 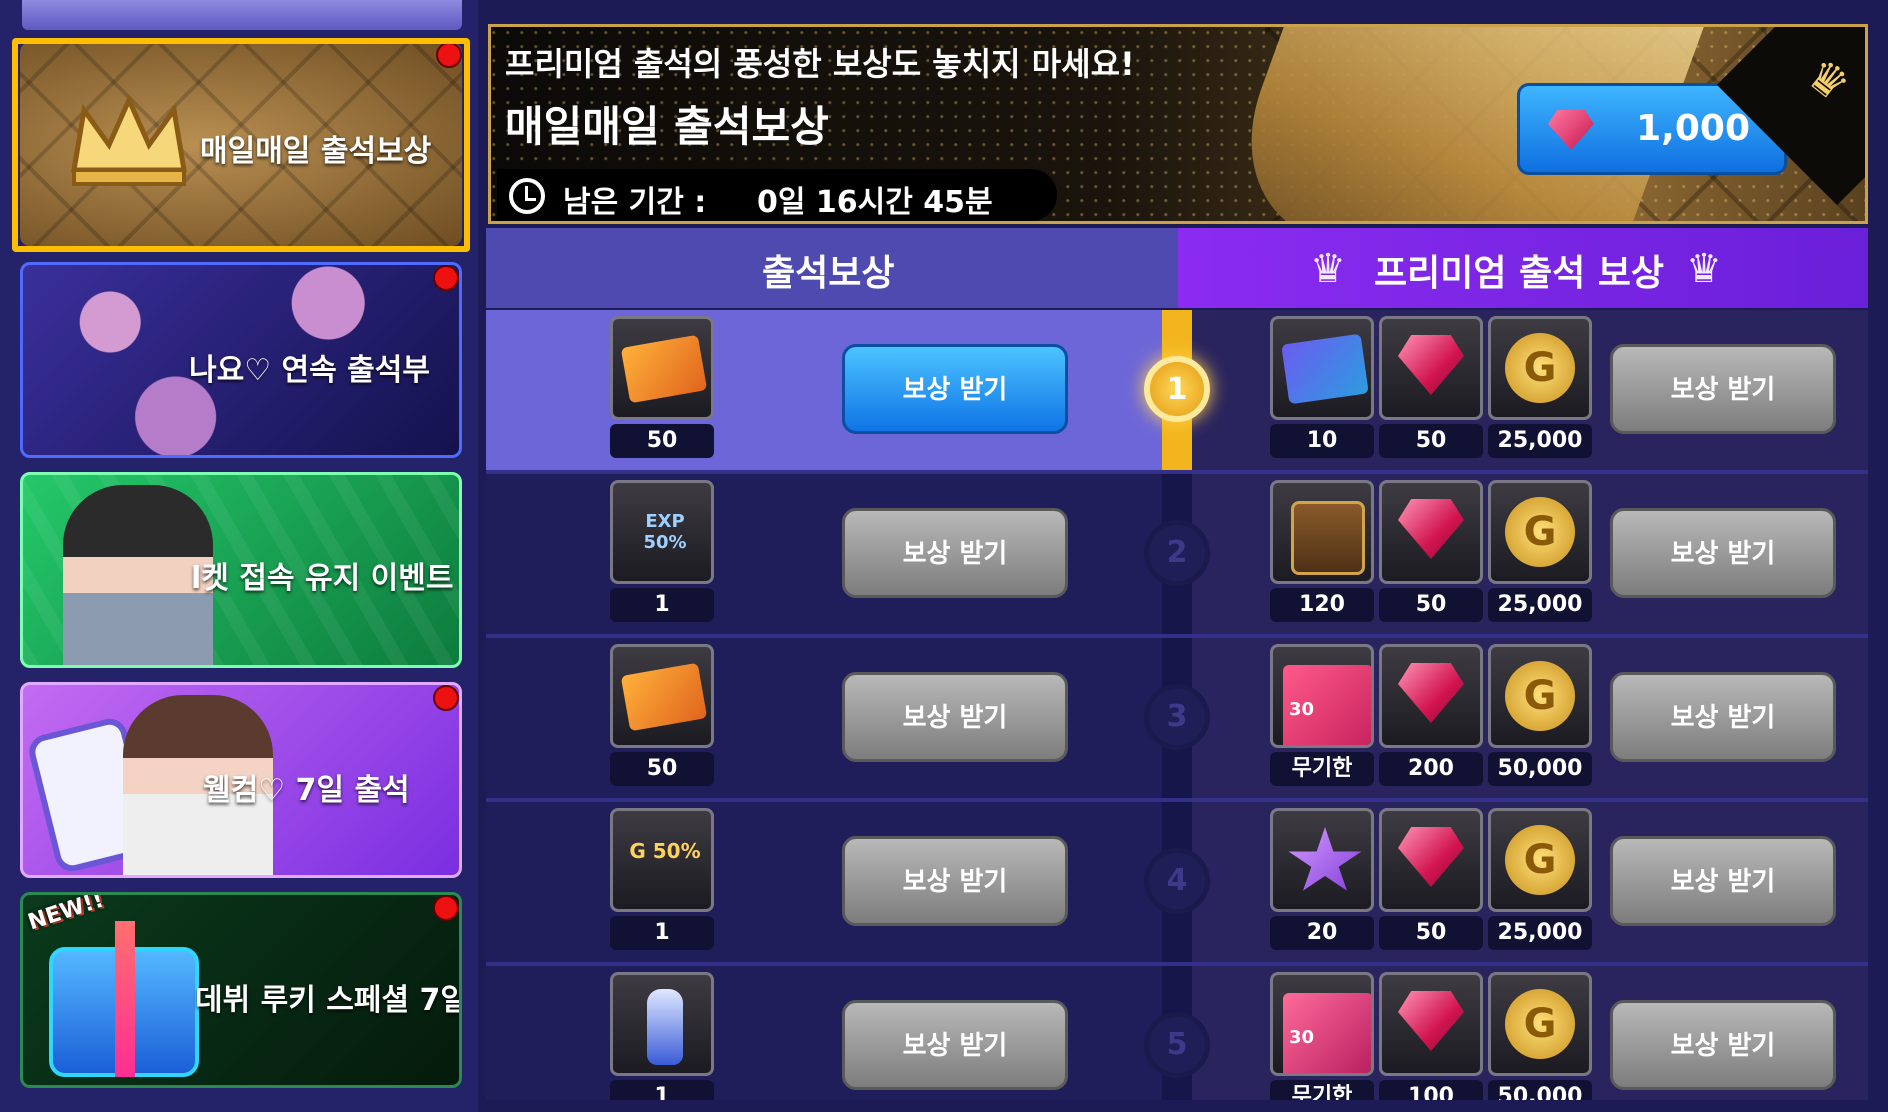 I want to click on sidebar-item-label: l켓 접속 유지 이벤트, so click(x=322, y=578).